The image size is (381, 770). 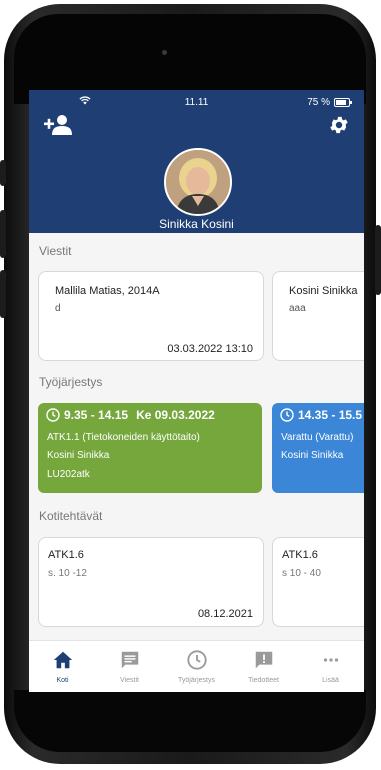 I want to click on battery-percent: 75 %, so click(x=318, y=102).